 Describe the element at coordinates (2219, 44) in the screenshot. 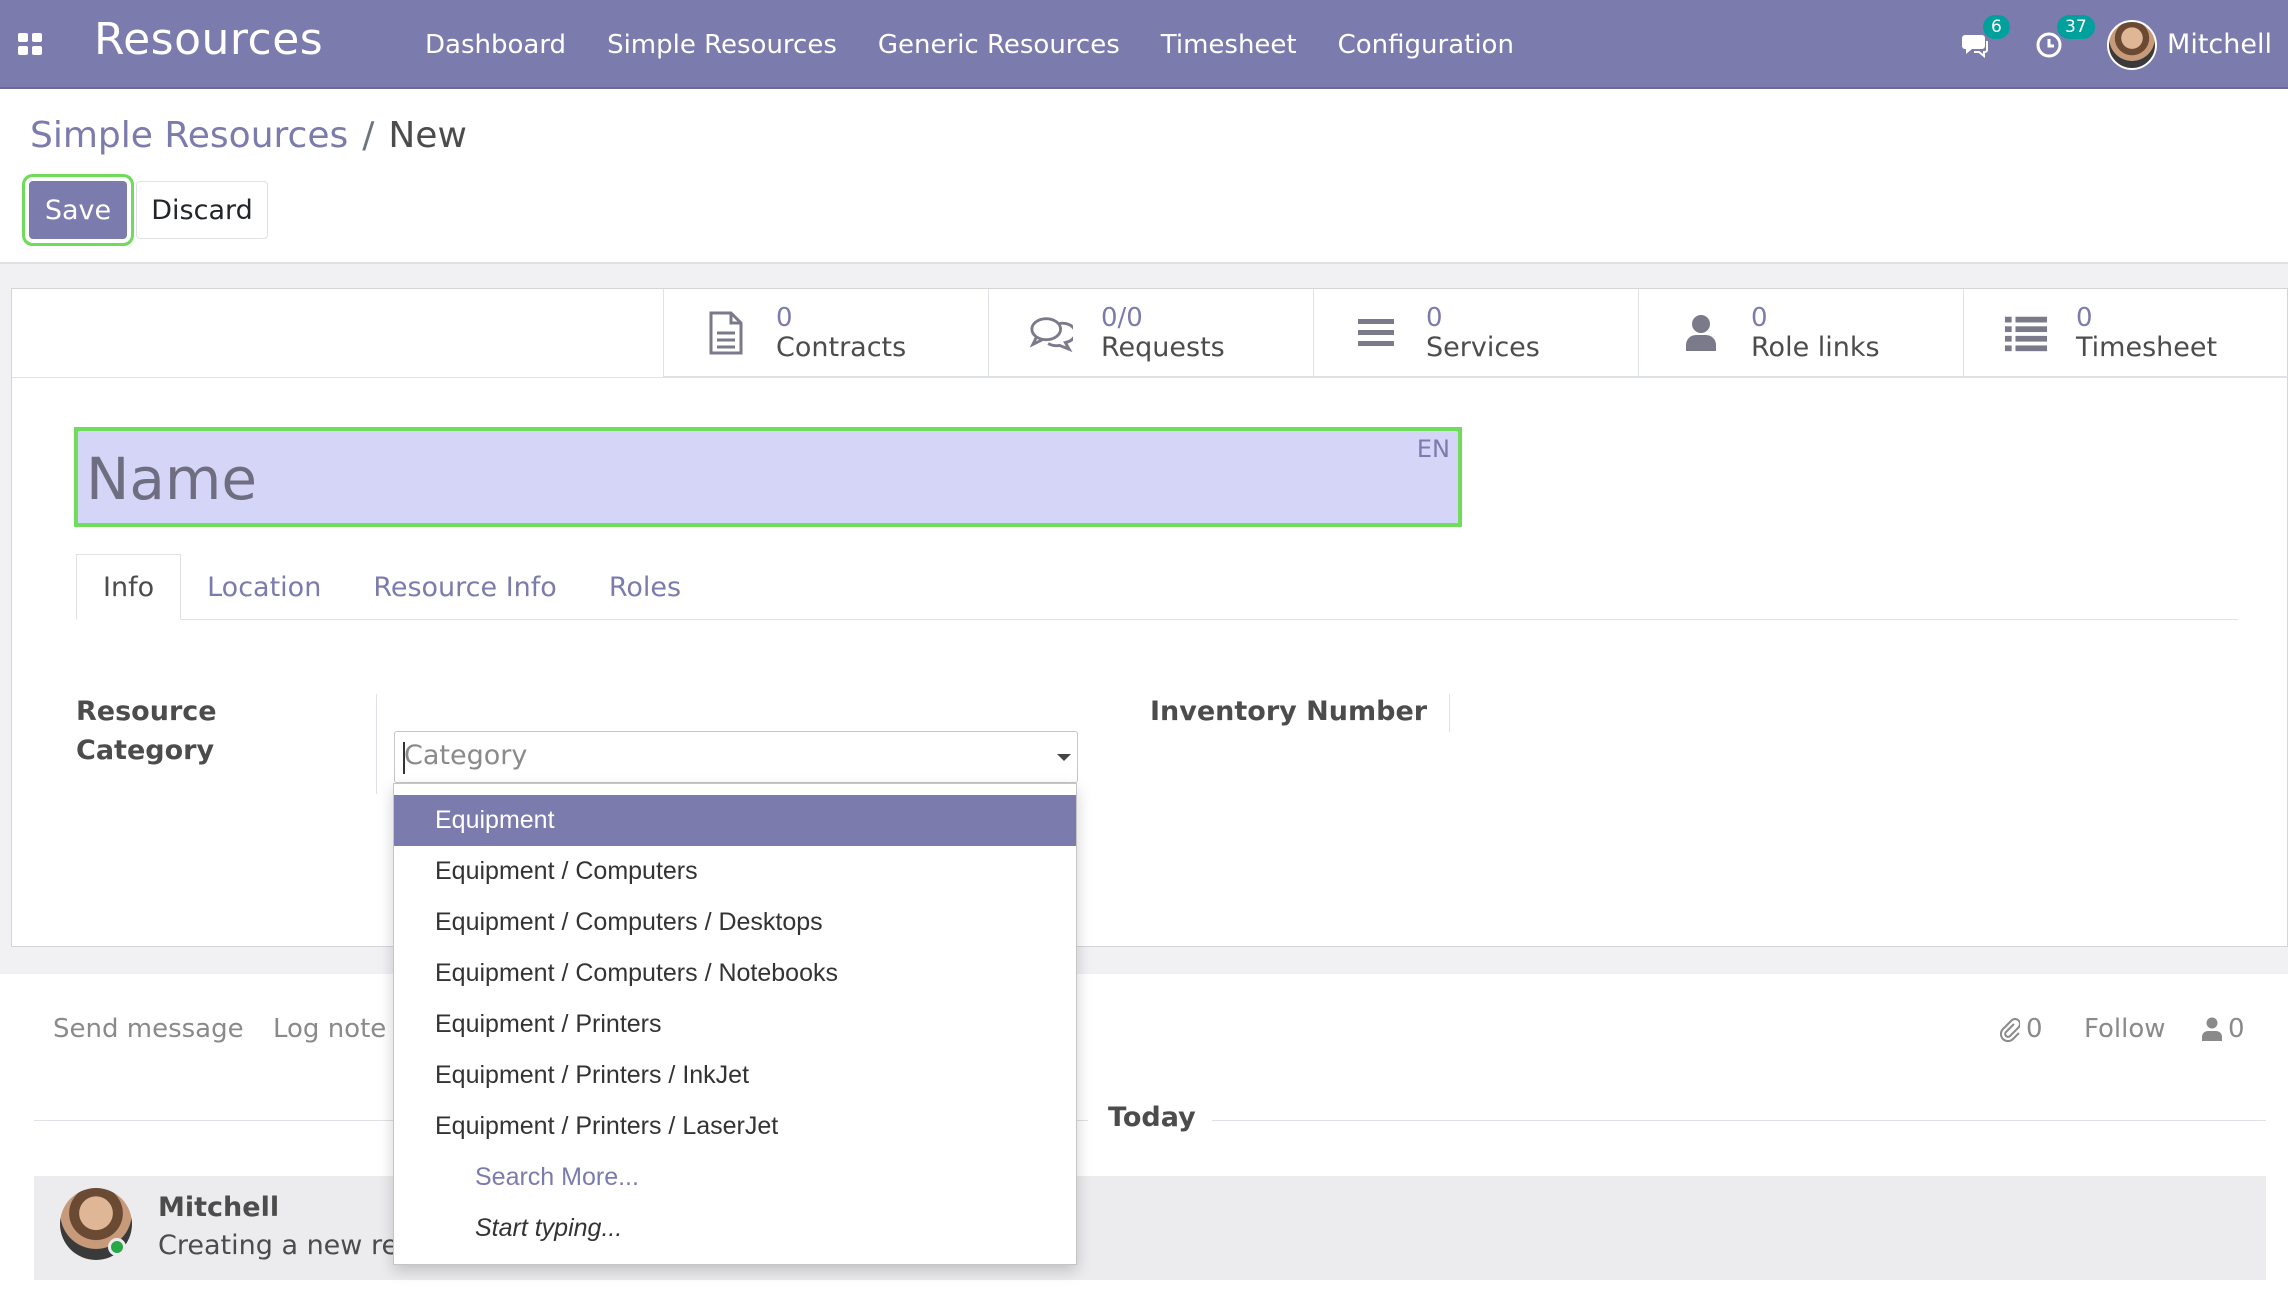

I see `user-name: Mitchell` at that location.